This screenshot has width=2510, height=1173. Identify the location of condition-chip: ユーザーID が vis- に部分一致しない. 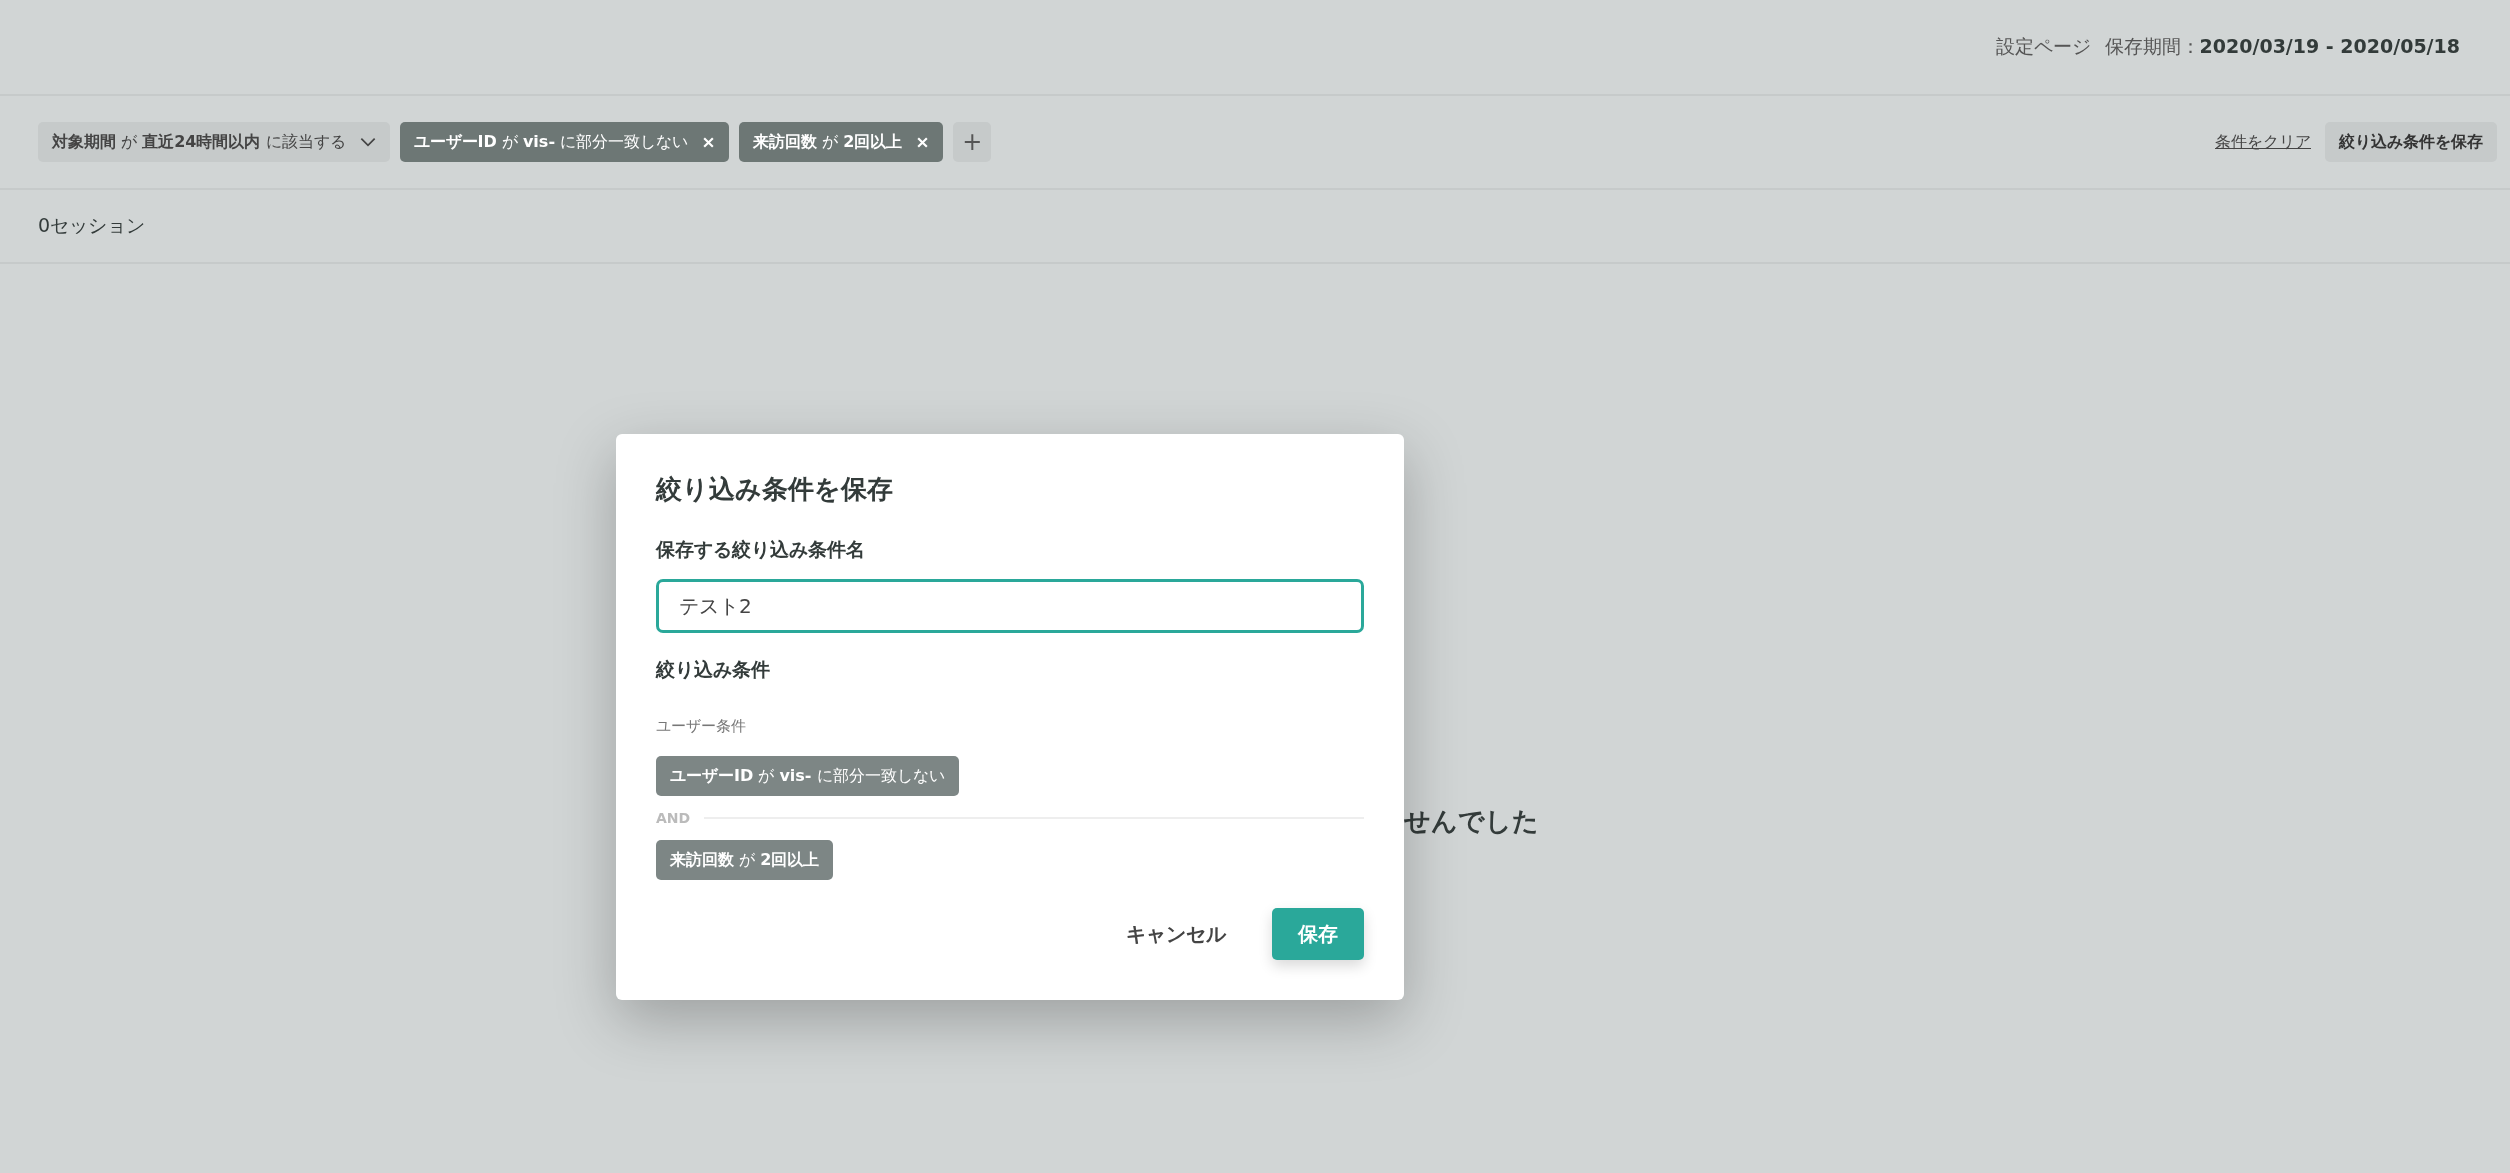
(807, 776).